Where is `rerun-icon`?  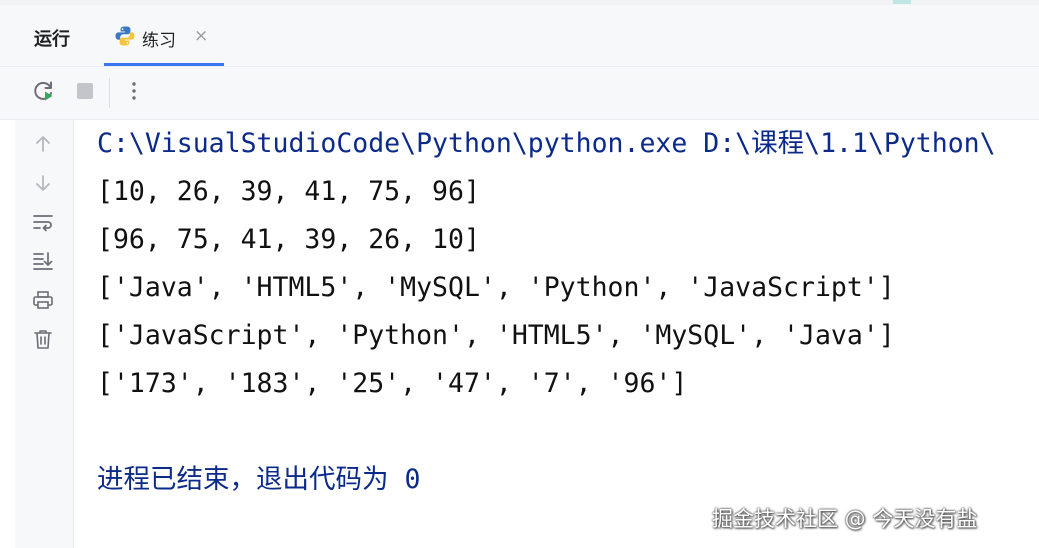 rerun-icon is located at coordinates (44, 93).